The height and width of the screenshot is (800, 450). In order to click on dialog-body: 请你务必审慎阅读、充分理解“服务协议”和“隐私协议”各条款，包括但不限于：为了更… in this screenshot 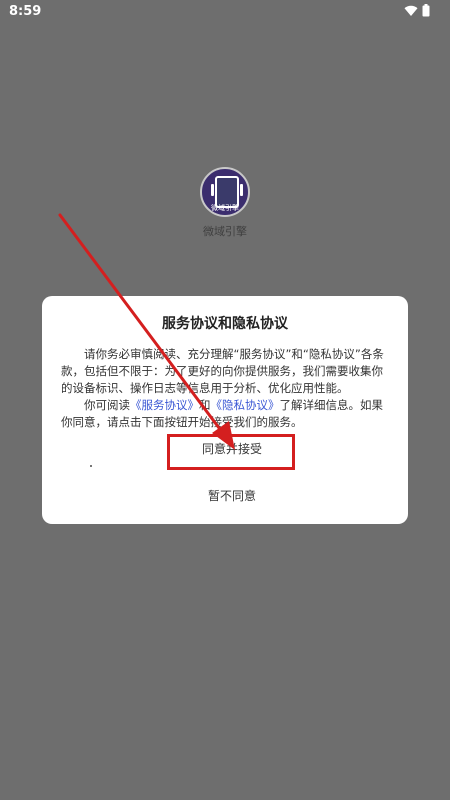, I will do `click(226, 388)`.